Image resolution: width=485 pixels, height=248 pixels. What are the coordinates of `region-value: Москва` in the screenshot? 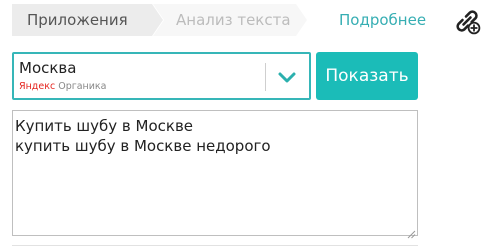 It's located at (48, 68).